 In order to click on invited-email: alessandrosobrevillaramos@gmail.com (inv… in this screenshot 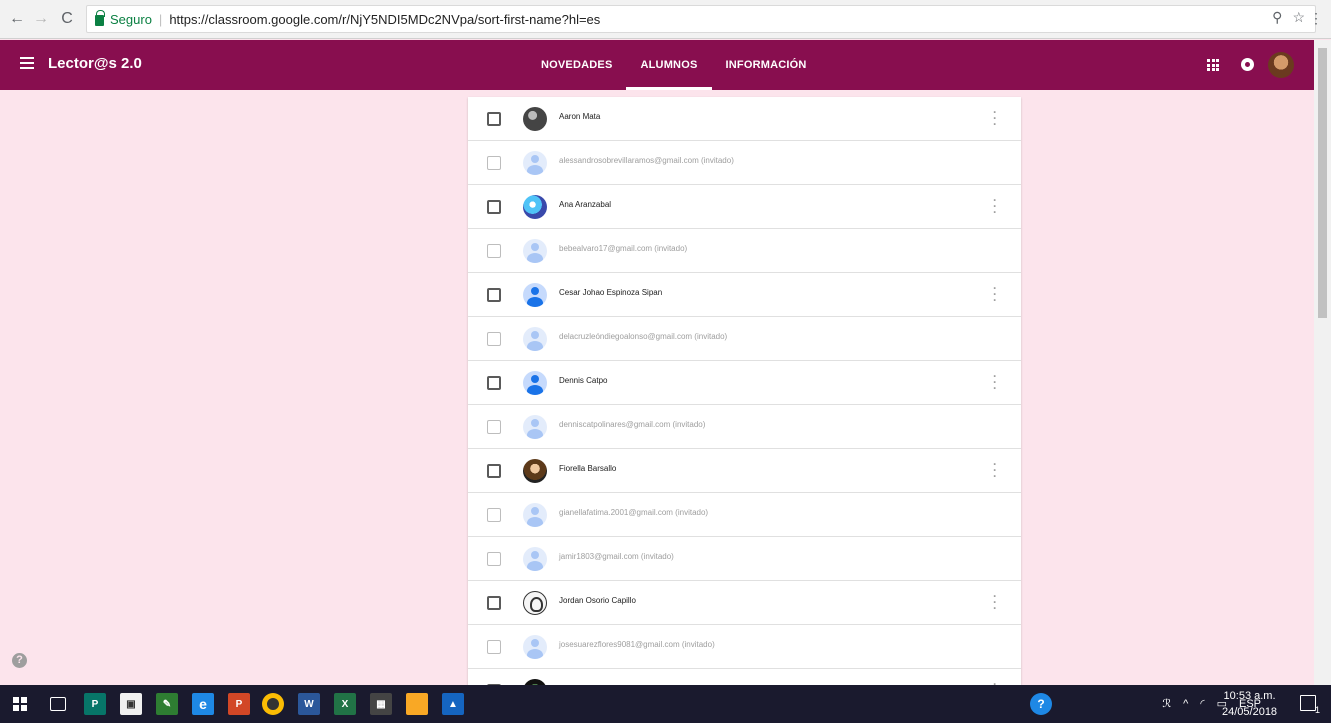, I will do `click(646, 160)`.